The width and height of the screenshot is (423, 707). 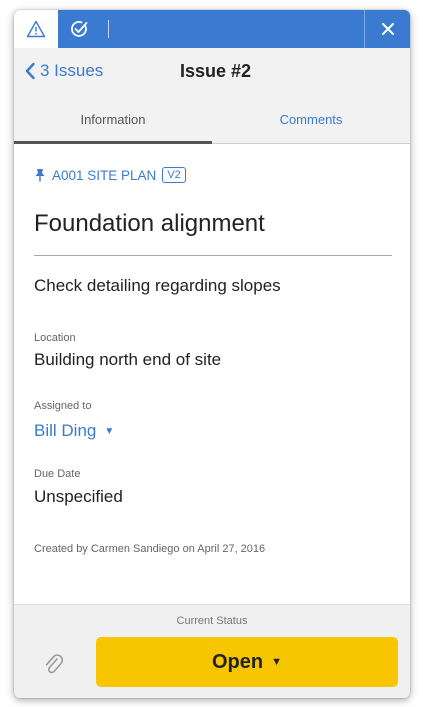 I want to click on version-badge: V2, so click(x=174, y=175).